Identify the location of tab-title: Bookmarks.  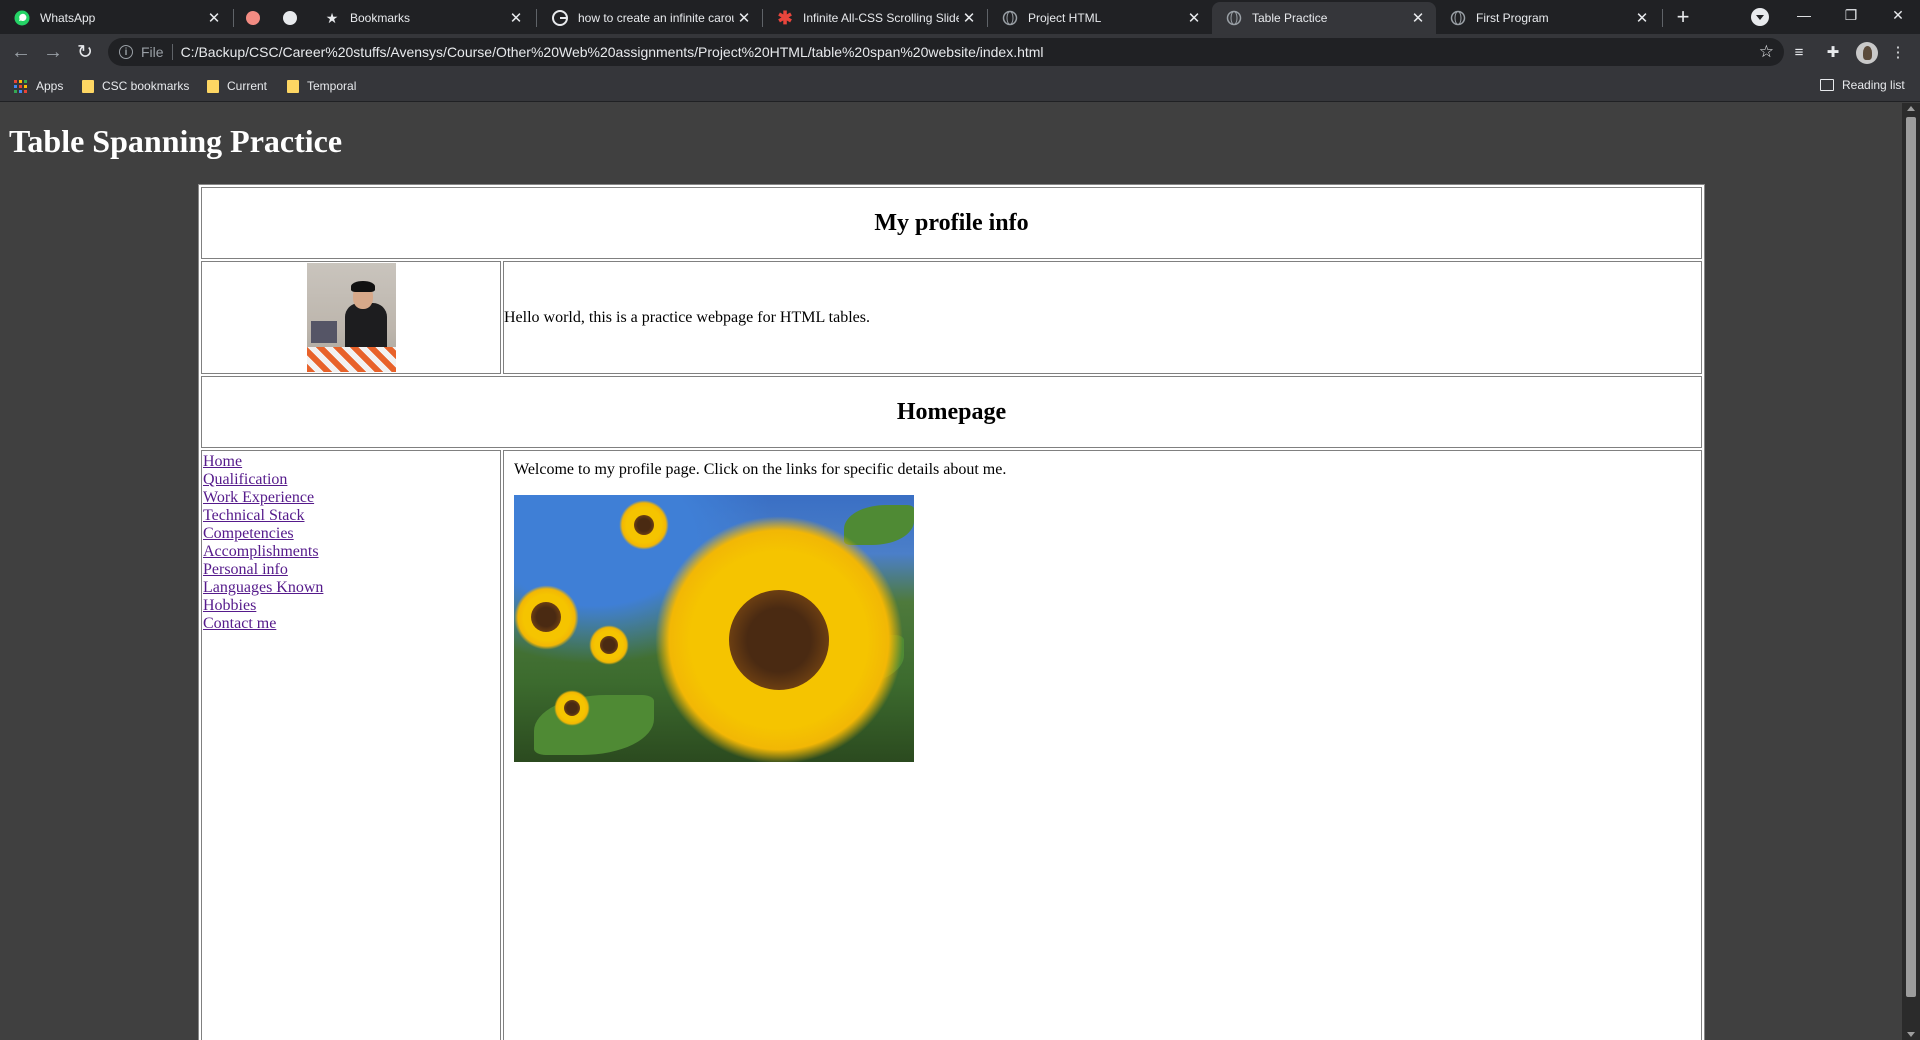
(380, 18).